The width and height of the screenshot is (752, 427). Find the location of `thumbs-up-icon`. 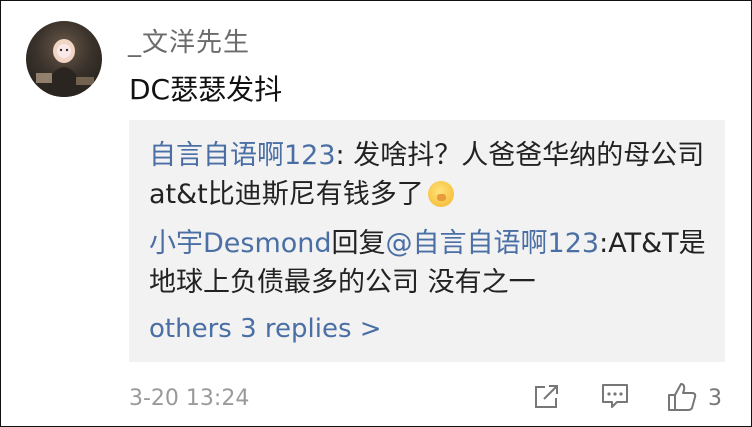

thumbs-up-icon is located at coordinates (682, 397).